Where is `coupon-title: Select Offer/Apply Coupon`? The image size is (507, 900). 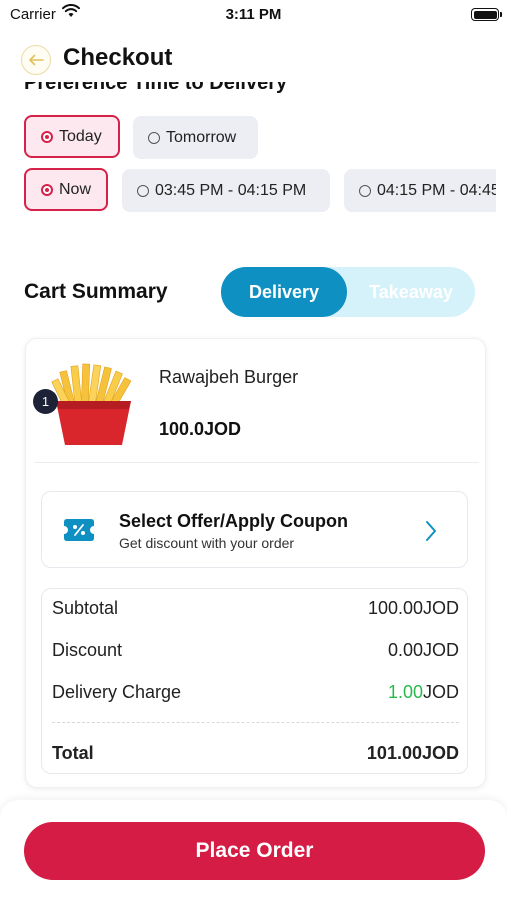
coupon-title: Select Offer/Apply Coupon is located at coordinates (234, 521).